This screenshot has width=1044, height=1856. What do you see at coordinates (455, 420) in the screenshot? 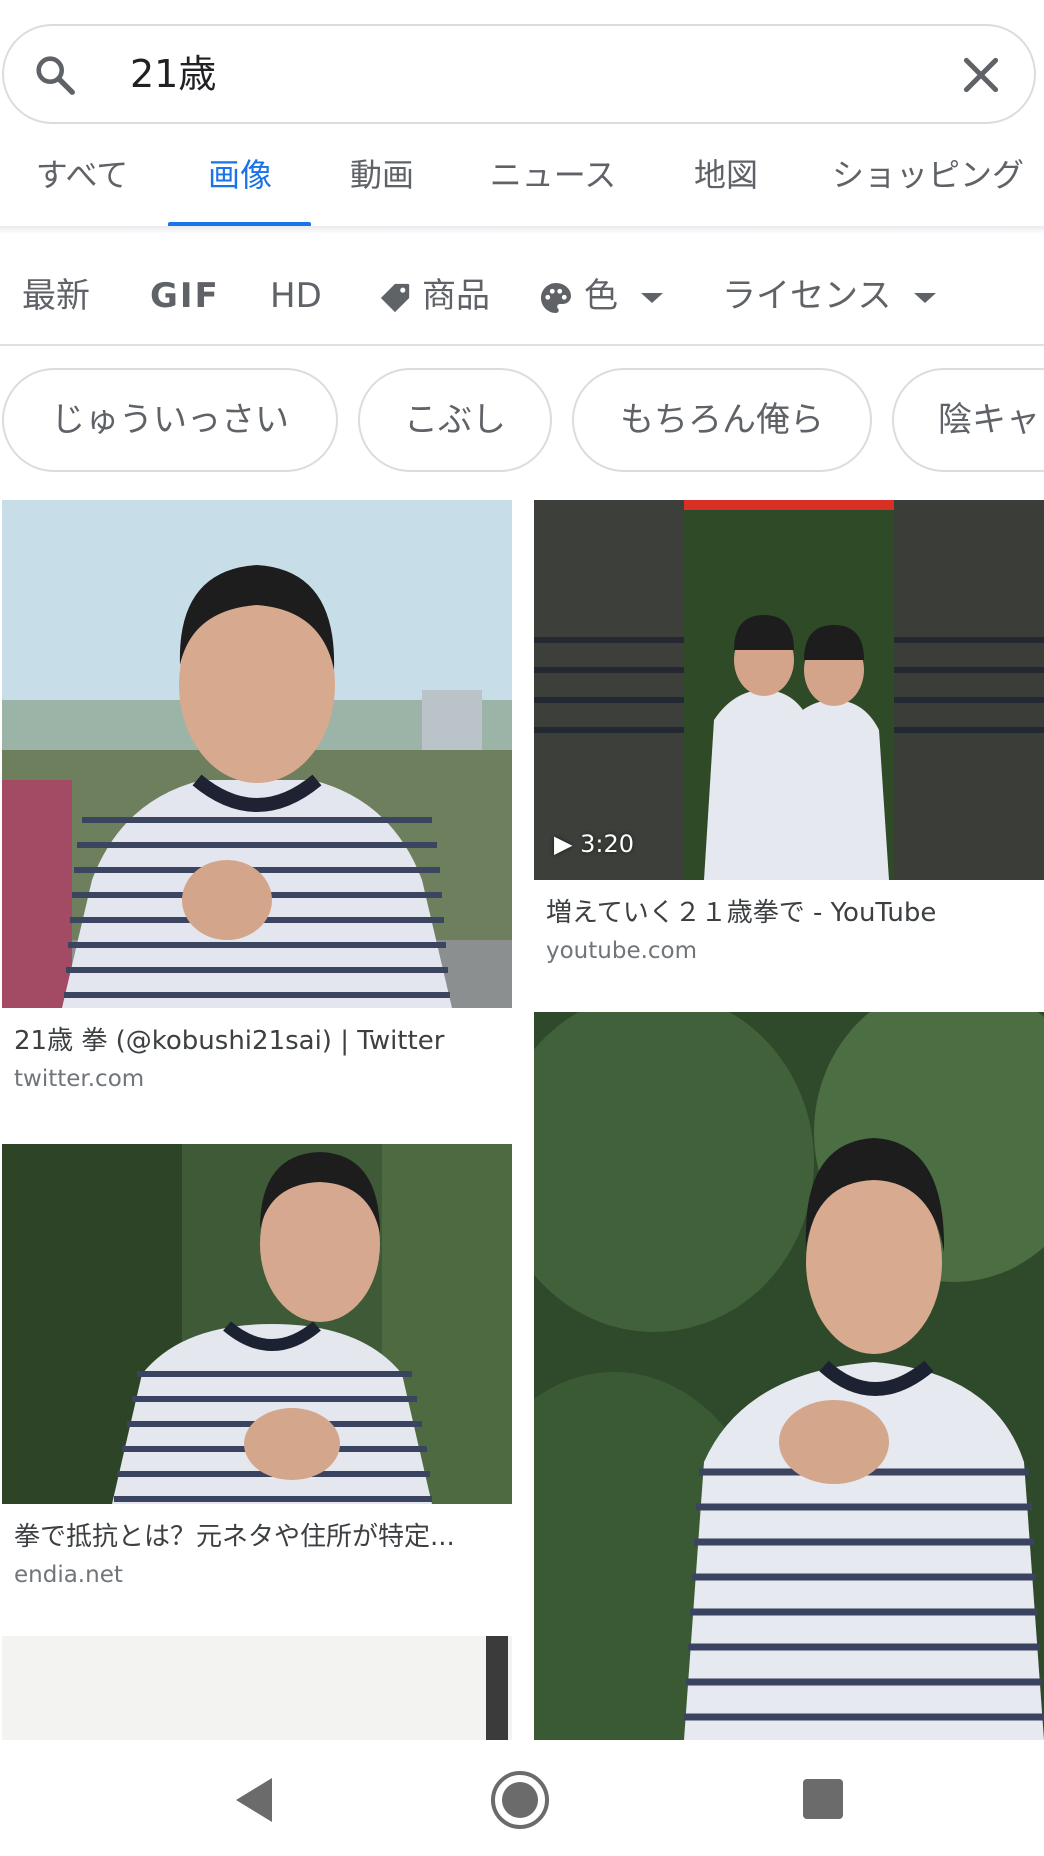
I see `related-chip: こぶし` at bounding box center [455, 420].